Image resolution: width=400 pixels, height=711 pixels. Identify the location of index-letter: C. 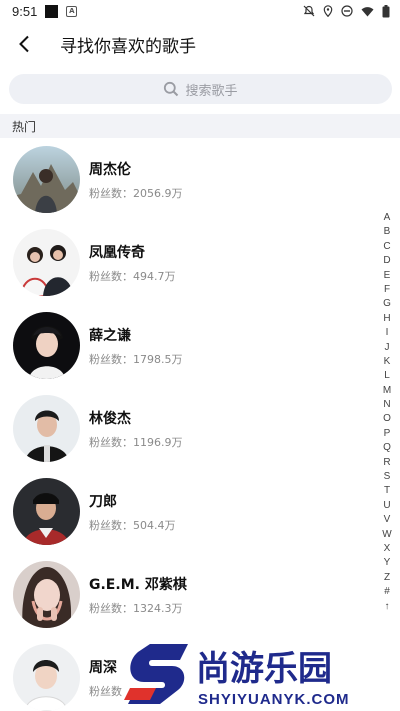
(386, 247).